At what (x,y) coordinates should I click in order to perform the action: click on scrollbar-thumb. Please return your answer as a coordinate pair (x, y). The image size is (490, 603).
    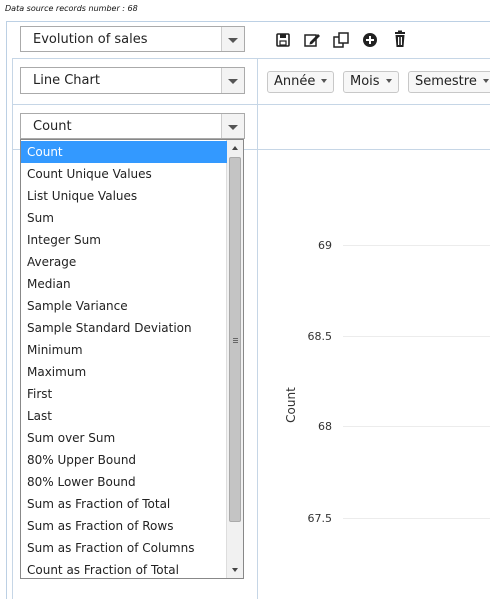
    Looking at the image, I should click on (235, 339).